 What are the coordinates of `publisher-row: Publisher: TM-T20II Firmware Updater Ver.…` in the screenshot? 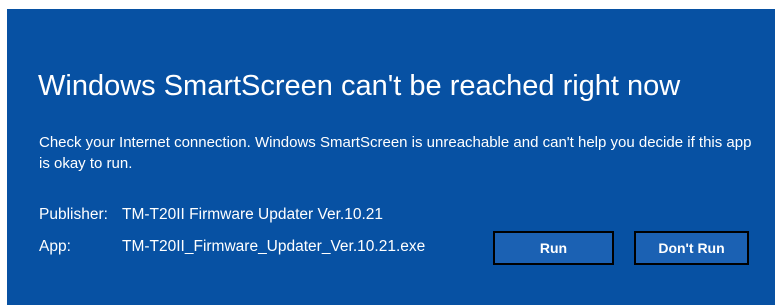 It's located at (211, 215).